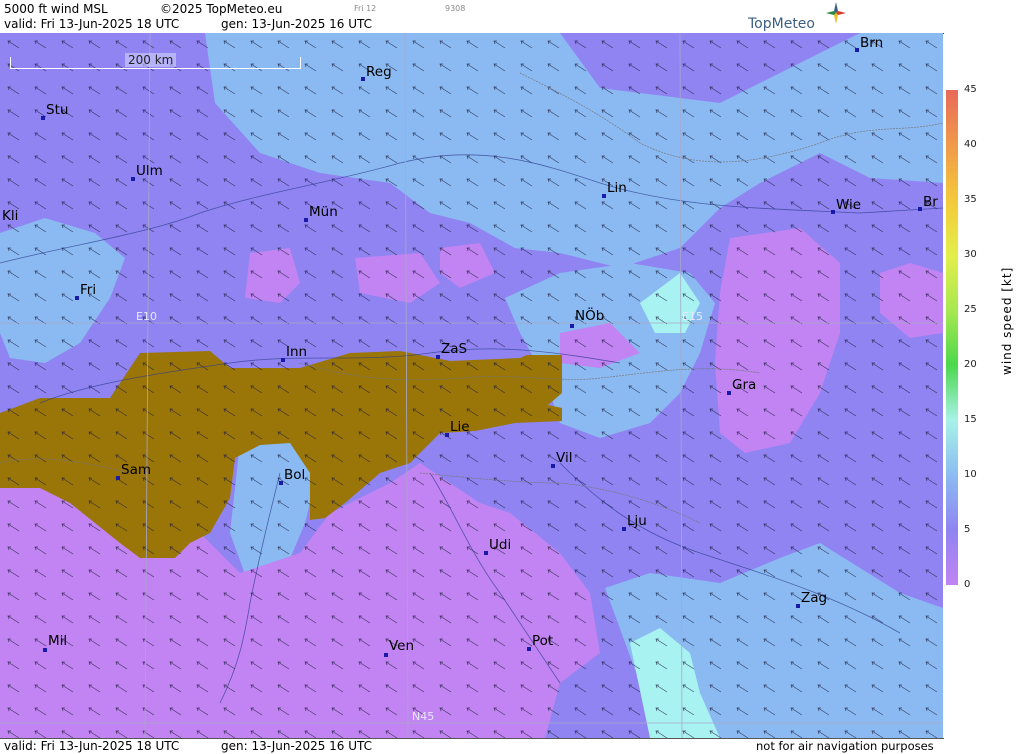 Image resolution: width=1034 pixels, height=754 pixels. What do you see at coordinates (617, 188) in the screenshot?
I see `city-label-lin: Lin` at bounding box center [617, 188].